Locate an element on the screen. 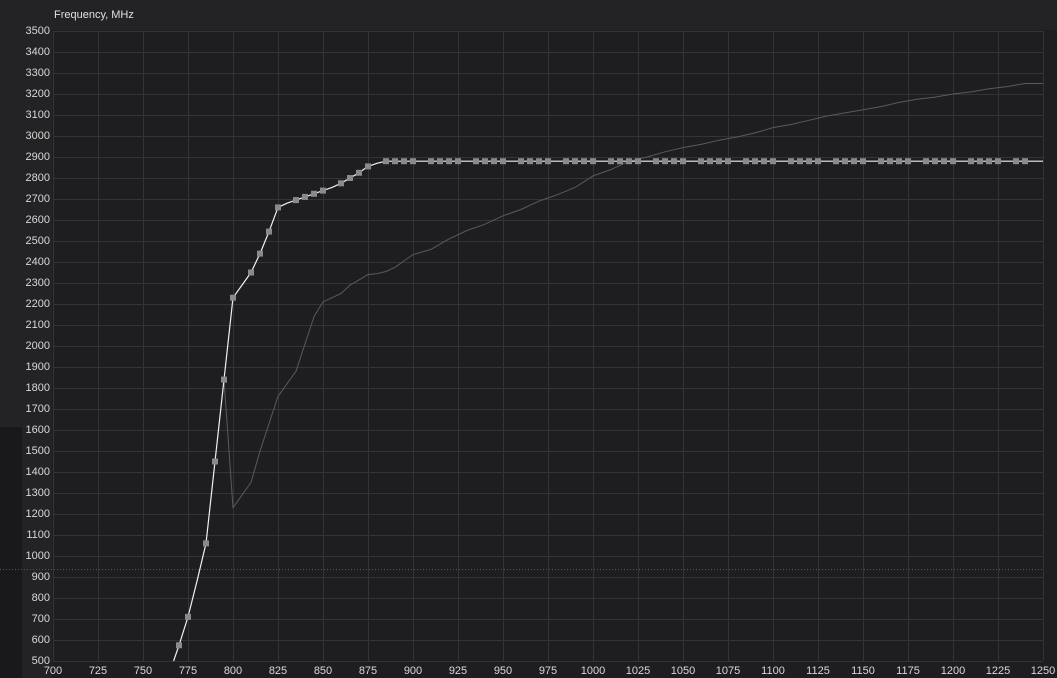 This screenshot has width=1057, height=678. x-tick-label-1075: 1075 is located at coordinates (728, 671).